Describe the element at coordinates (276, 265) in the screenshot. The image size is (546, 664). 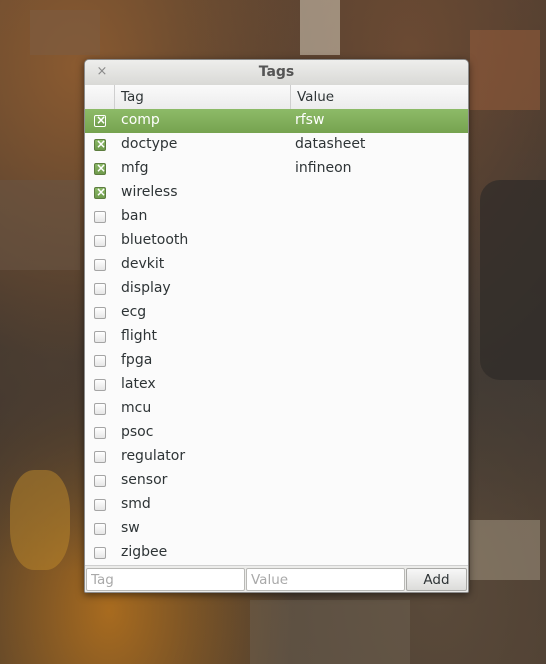
I see `tag-row: devkit` at that location.